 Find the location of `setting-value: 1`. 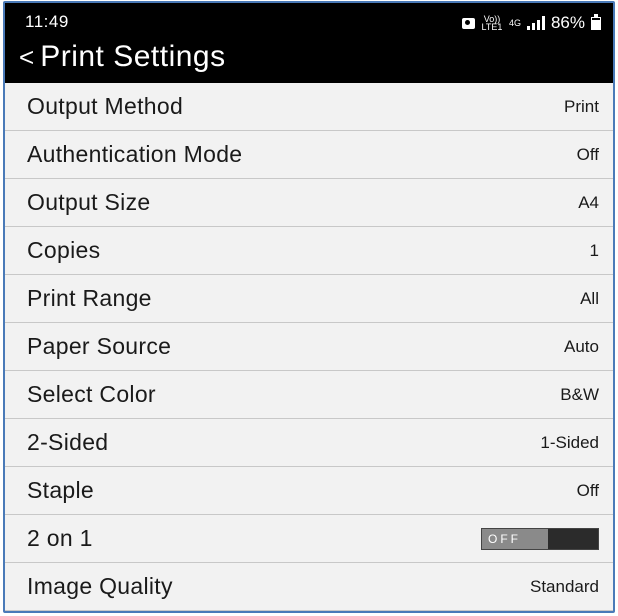

setting-value: 1 is located at coordinates (594, 250).